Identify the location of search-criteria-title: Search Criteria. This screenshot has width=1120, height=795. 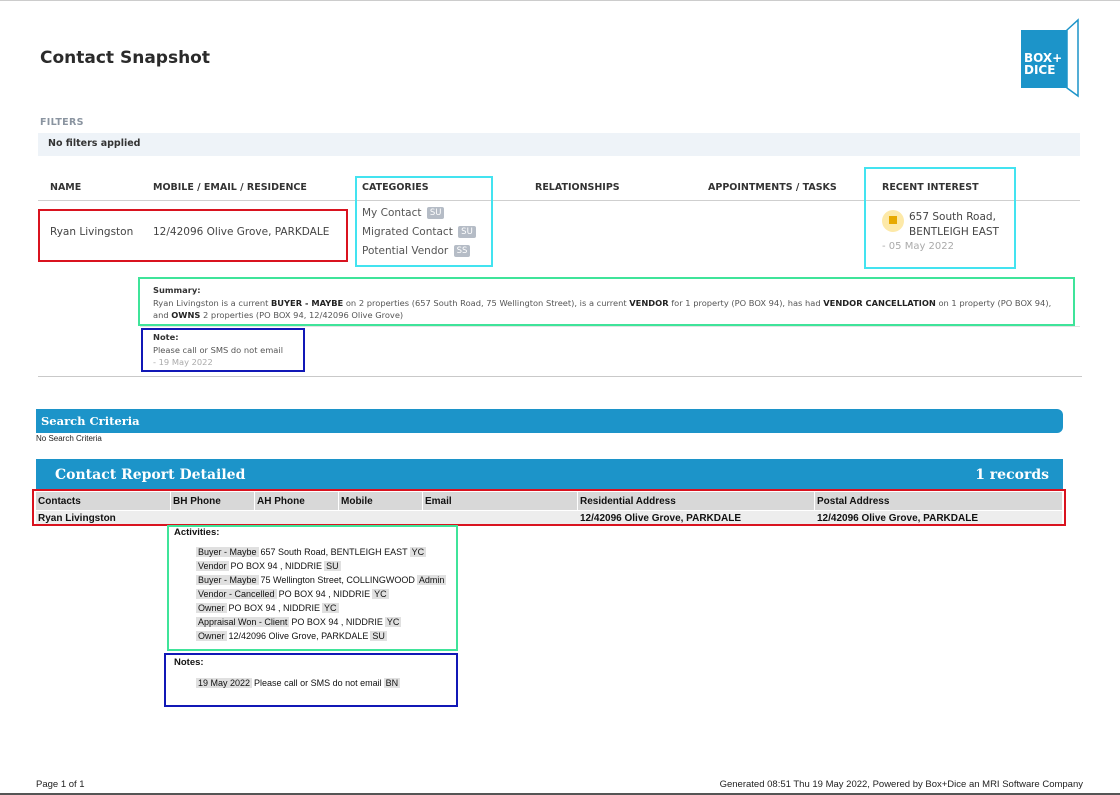
(90, 421).